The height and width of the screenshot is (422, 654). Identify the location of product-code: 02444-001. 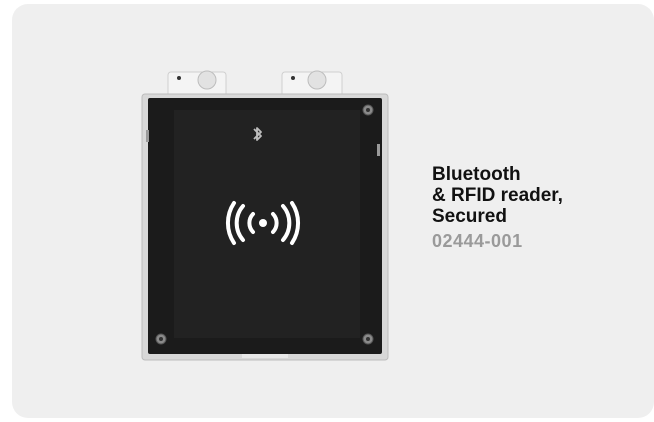
(477, 241).